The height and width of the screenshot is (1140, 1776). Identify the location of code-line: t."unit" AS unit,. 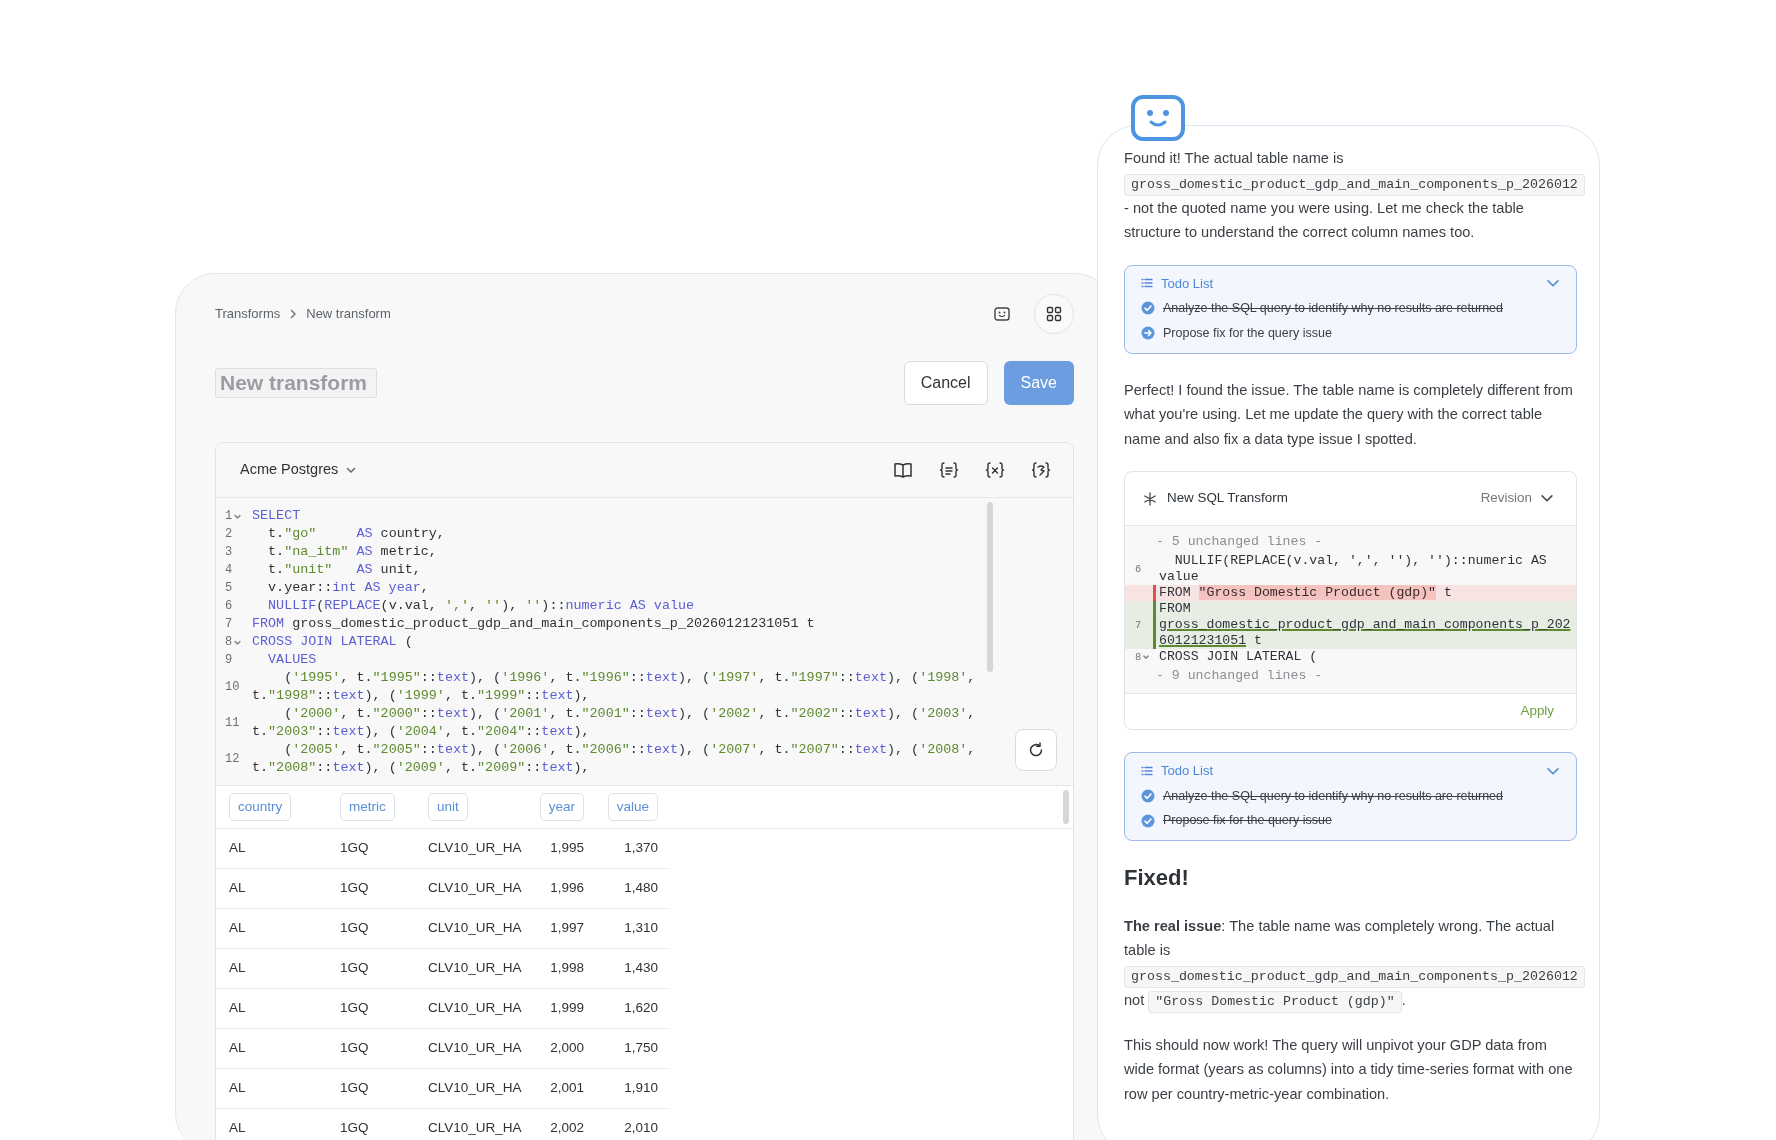
(344, 570).